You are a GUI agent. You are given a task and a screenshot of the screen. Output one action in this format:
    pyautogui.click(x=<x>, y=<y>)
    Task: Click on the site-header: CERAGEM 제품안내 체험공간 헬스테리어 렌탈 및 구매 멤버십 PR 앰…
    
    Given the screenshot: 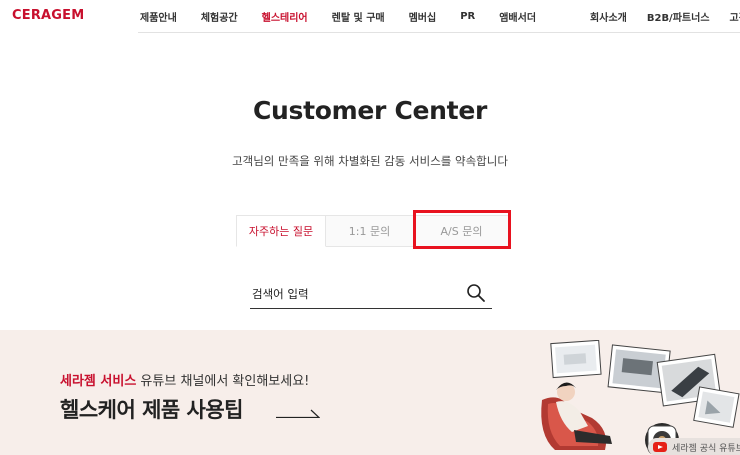 What is the action you would take?
    pyautogui.click(x=370, y=16)
    